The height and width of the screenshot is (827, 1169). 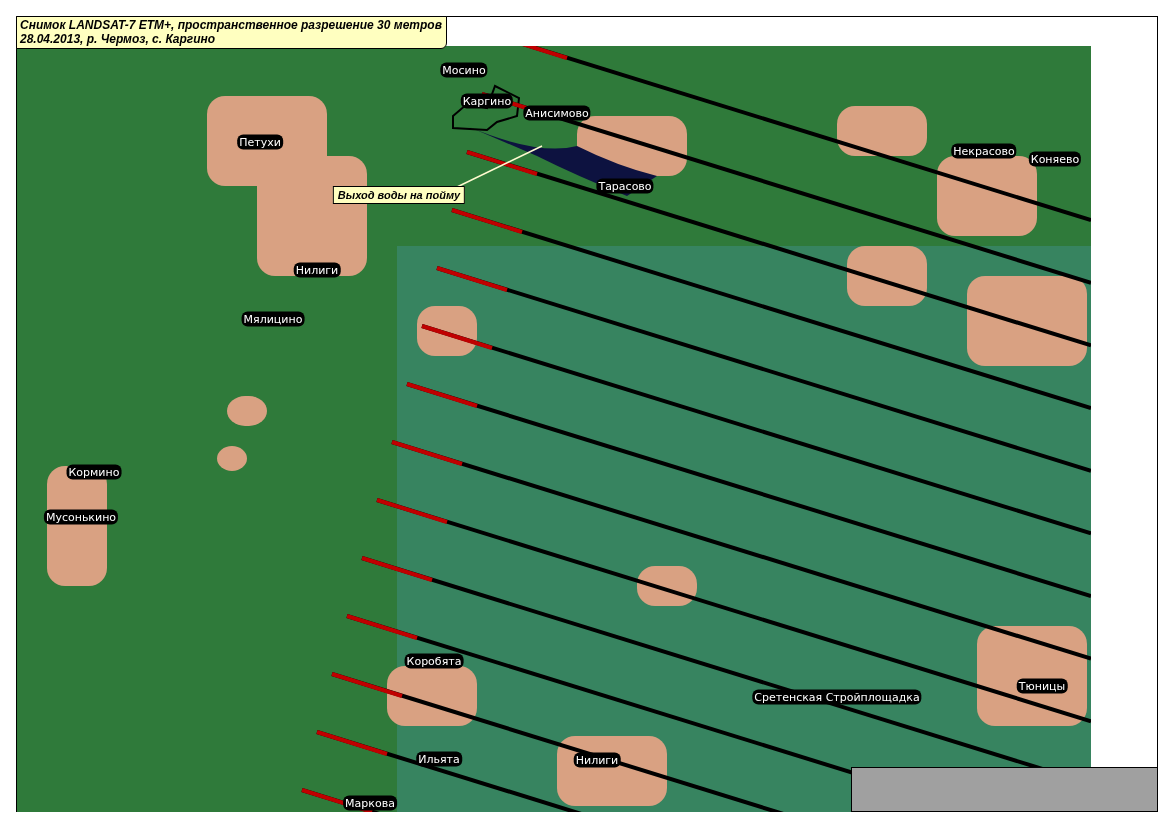 What do you see at coordinates (464, 70) in the screenshot?
I see `place-label: Мосино` at bounding box center [464, 70].